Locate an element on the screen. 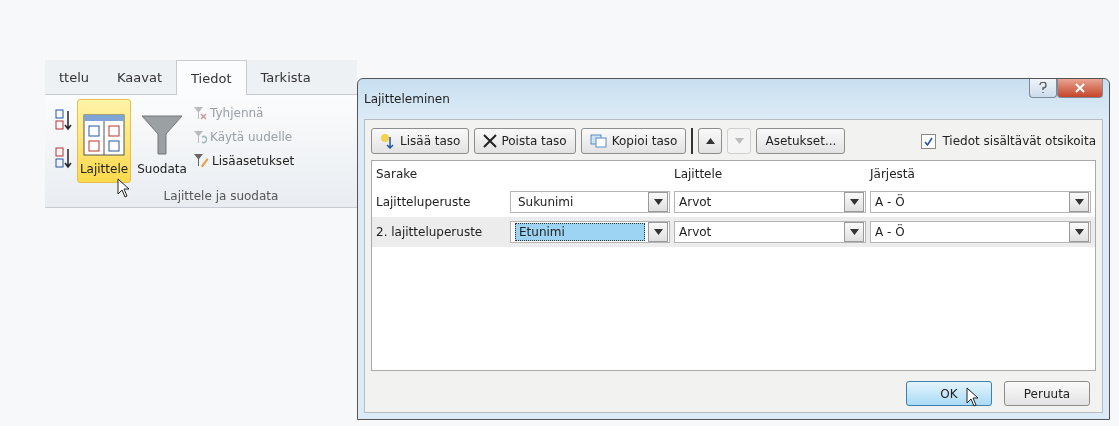 The image size is (1119, 426). ribbon-tab: ttelu is located at coordinates (74, 77).